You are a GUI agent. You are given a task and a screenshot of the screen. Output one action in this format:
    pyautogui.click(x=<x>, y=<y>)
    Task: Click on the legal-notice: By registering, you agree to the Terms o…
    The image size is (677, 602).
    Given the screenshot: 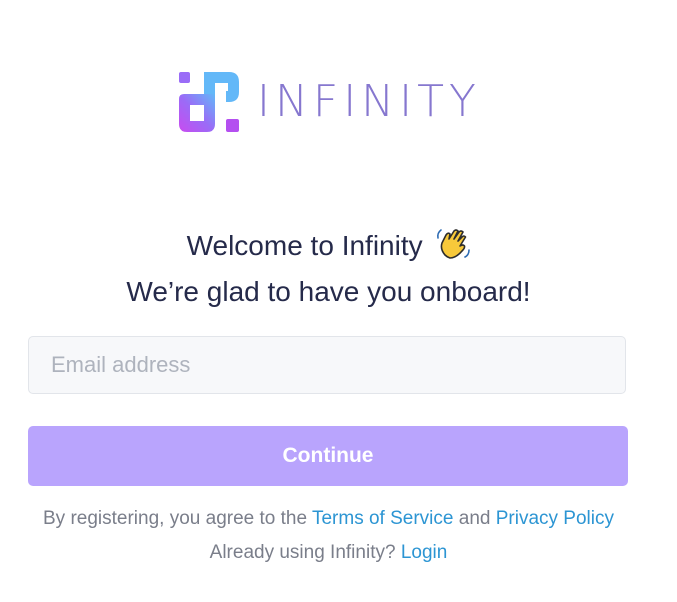 What is the action you would take?
    pyautogui.click(x=328, y=536)
    